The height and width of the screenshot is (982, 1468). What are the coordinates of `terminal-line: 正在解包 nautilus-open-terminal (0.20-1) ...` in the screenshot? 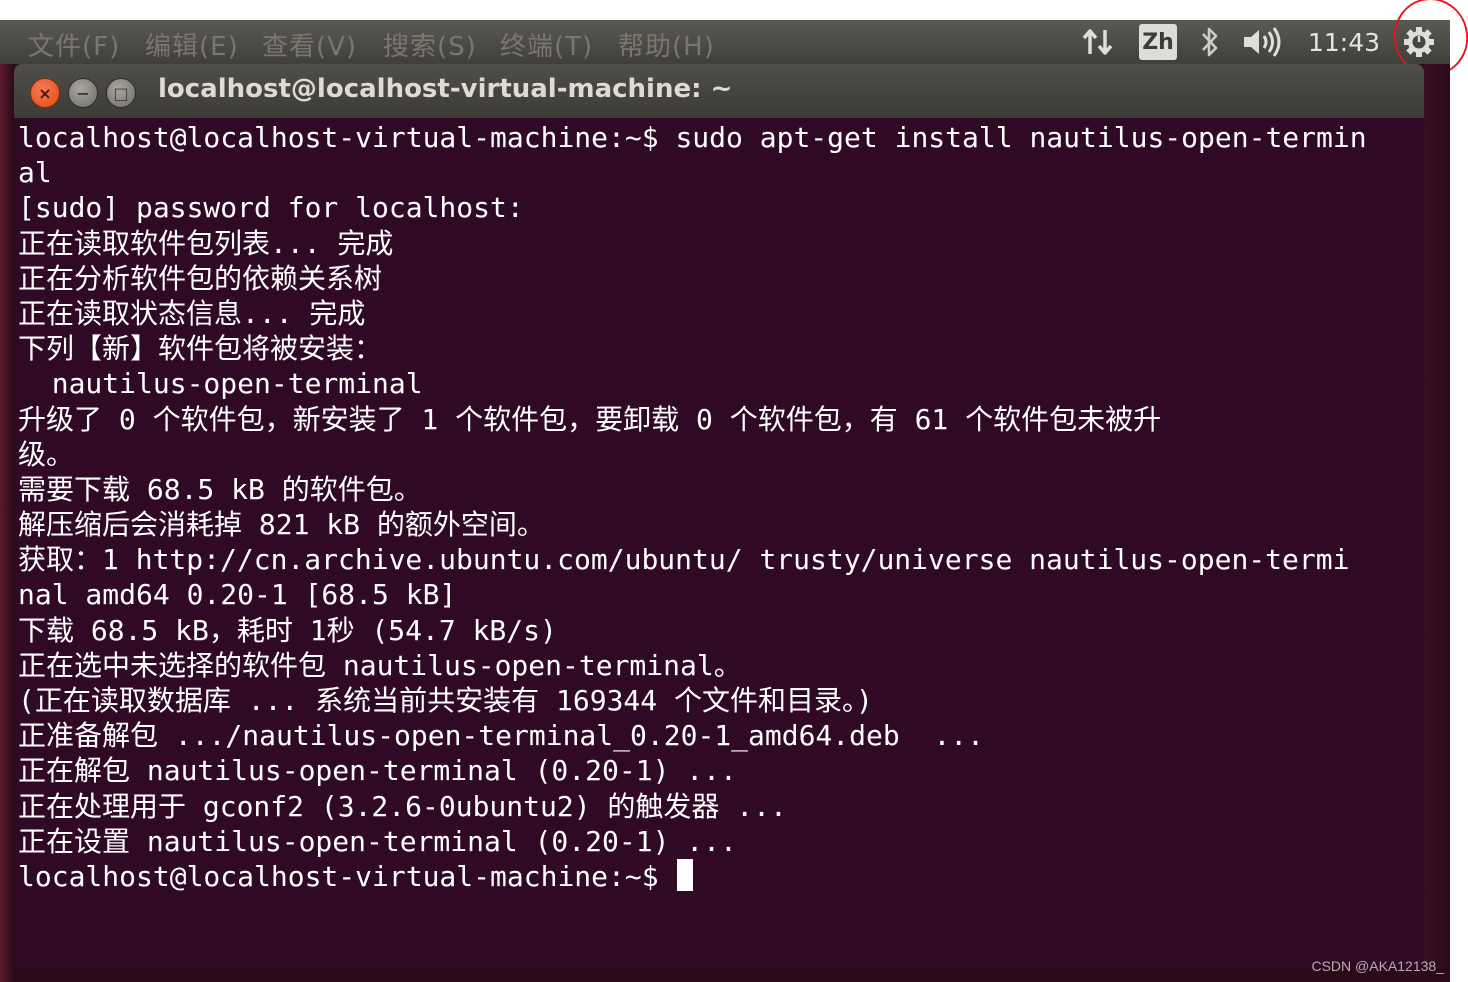 It's located at (377, 771).